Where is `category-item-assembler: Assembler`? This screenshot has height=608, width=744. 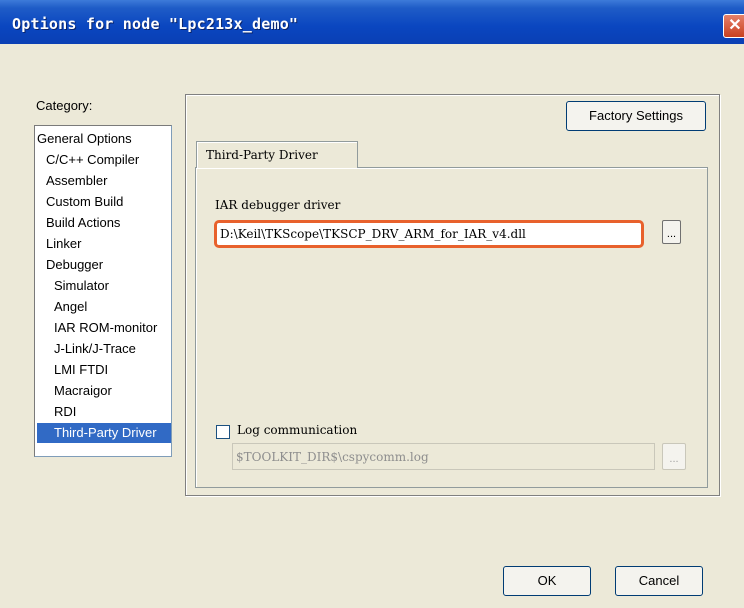 category-item-assembler: Assembler is located at coordinates (76, 181).